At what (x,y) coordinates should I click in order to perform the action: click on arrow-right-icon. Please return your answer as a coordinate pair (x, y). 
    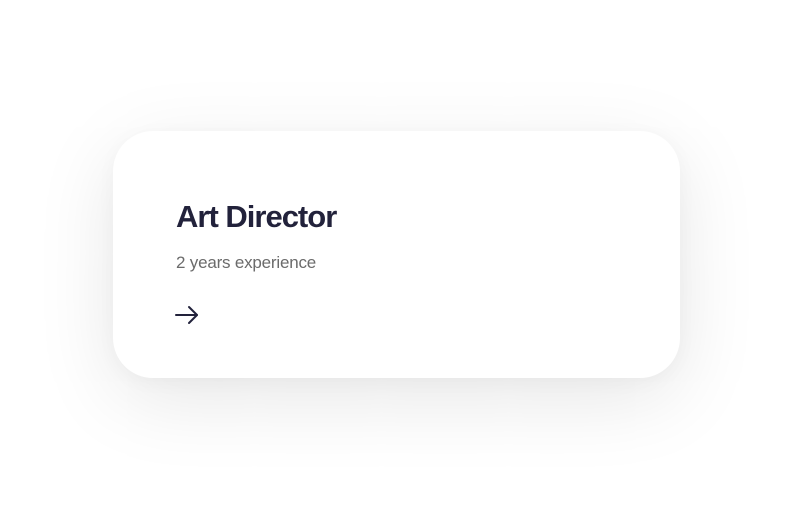
    Looking at the image, I should click on (187, 315).